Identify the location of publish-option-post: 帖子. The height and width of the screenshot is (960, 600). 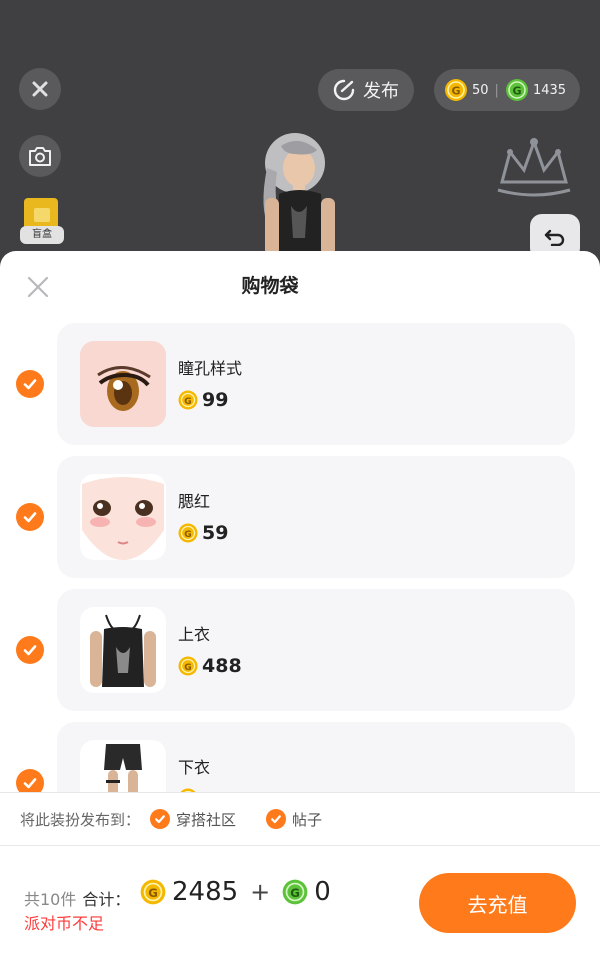
(294, 819).